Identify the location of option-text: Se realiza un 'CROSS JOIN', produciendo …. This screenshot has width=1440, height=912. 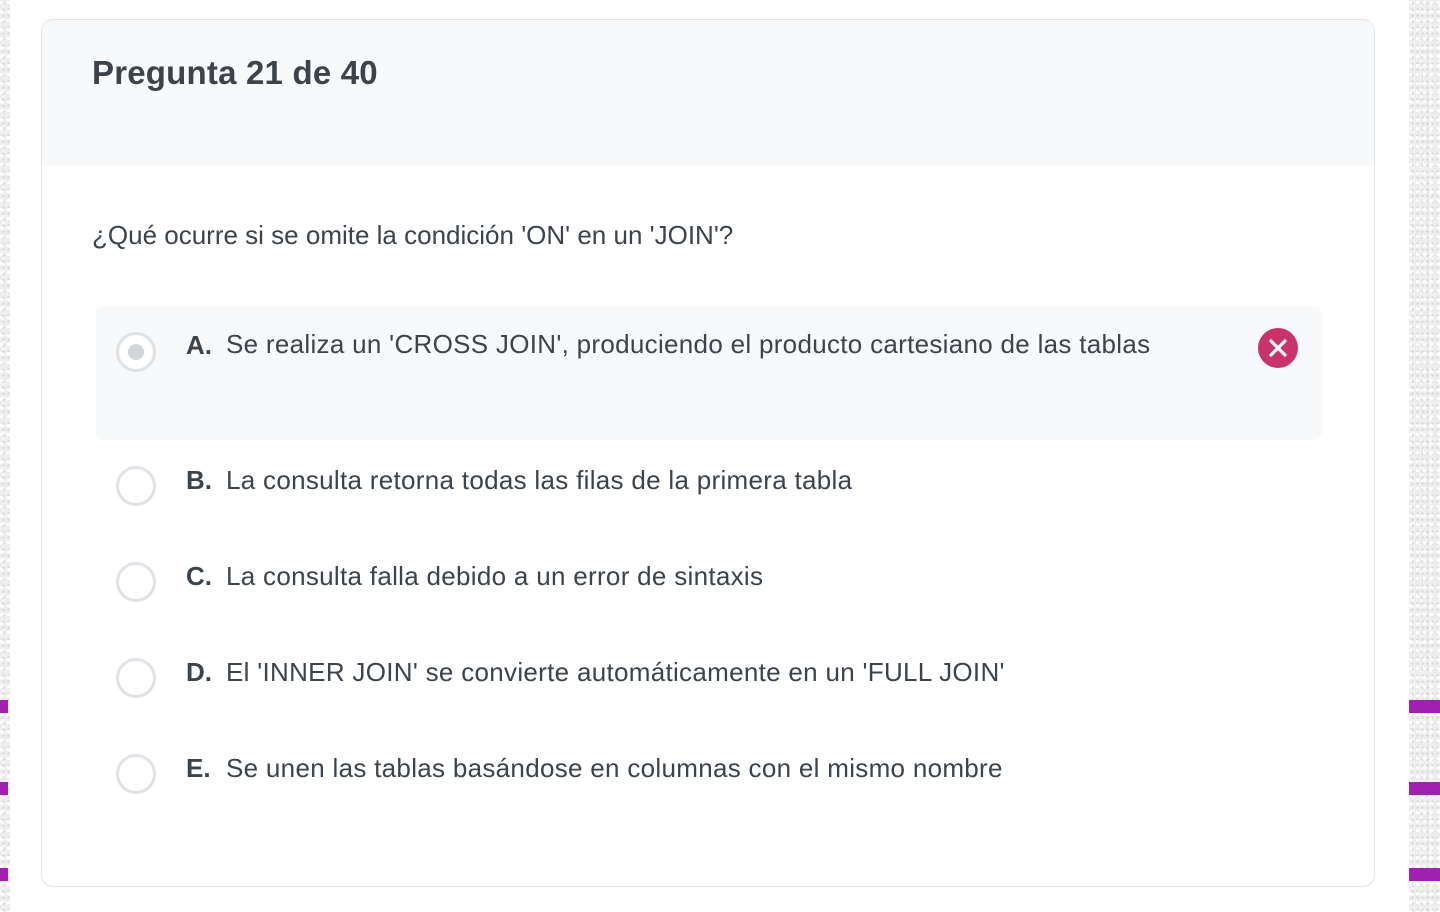
(688, 344).